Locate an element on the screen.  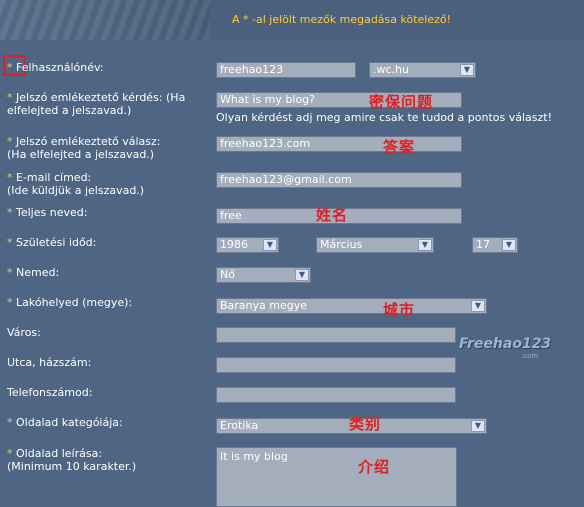
required-fields-note: A * -al jelölt mezők megadása kötelező! is located at coordinates (342, 19).